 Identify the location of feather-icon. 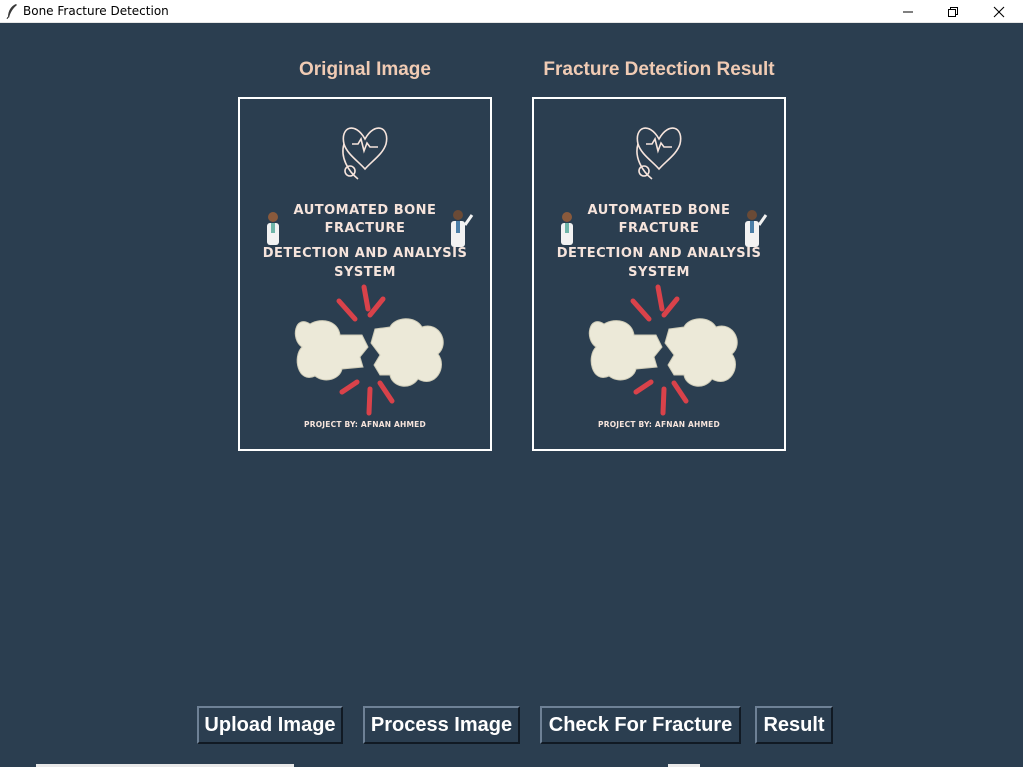
(11, 11).